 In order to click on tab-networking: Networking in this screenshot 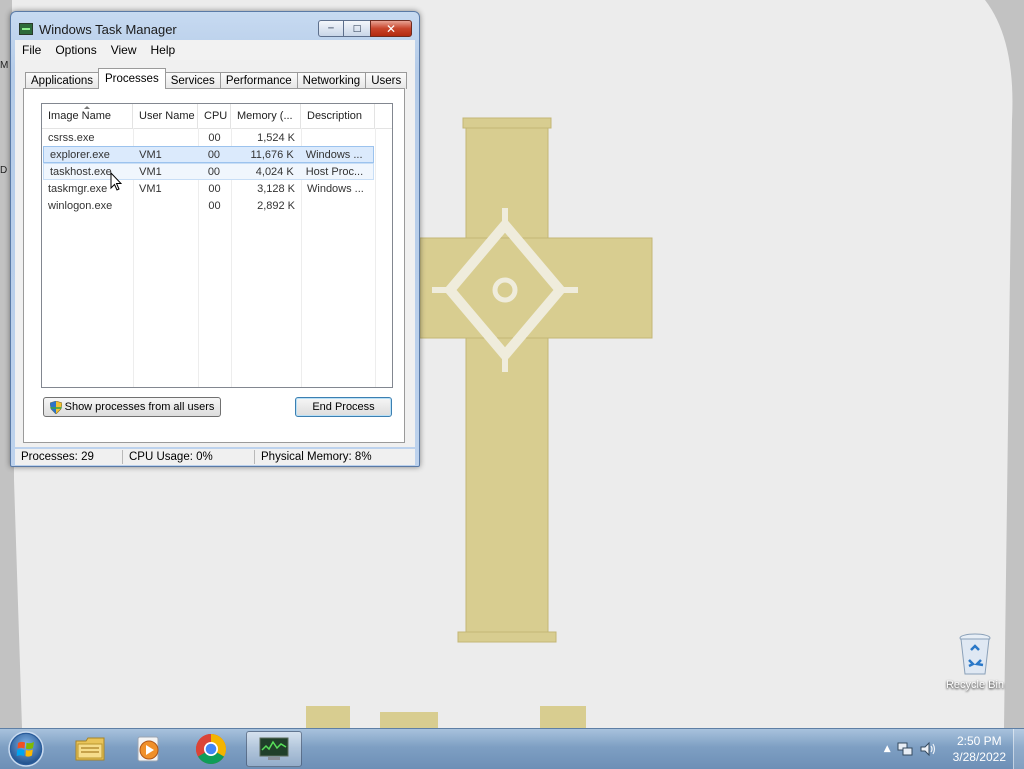, I will do `click(331, 80)`.